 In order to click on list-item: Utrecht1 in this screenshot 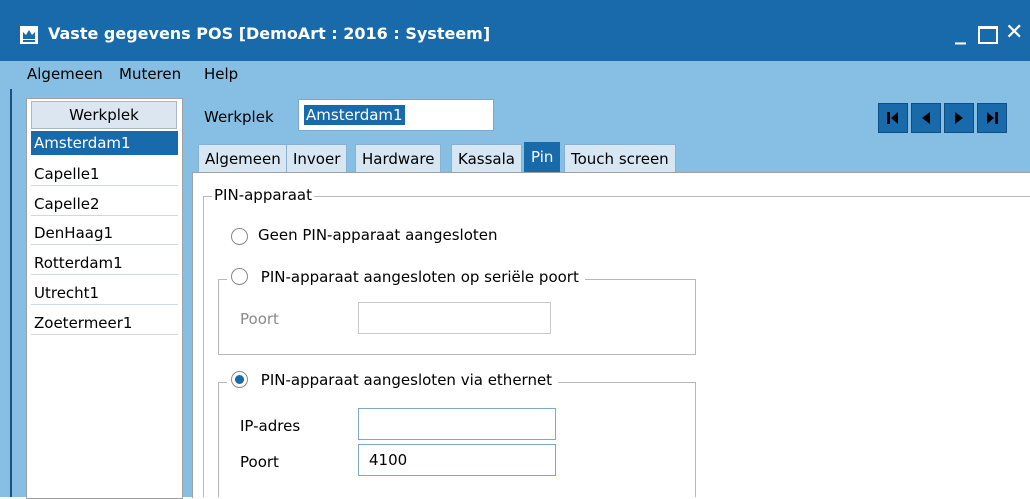, I will do `click(104, 293)`.